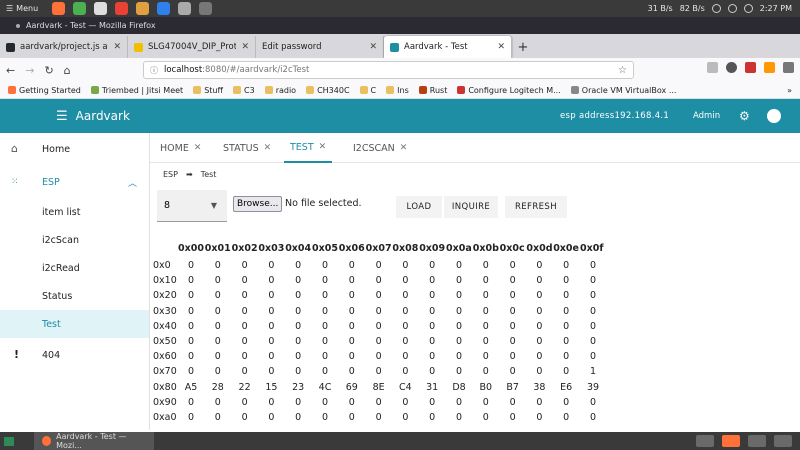  What do you see at coordinates (328, 90) in the screenshot?
I see `bookmark-item: CH340C` at bounding box center [328, 90].